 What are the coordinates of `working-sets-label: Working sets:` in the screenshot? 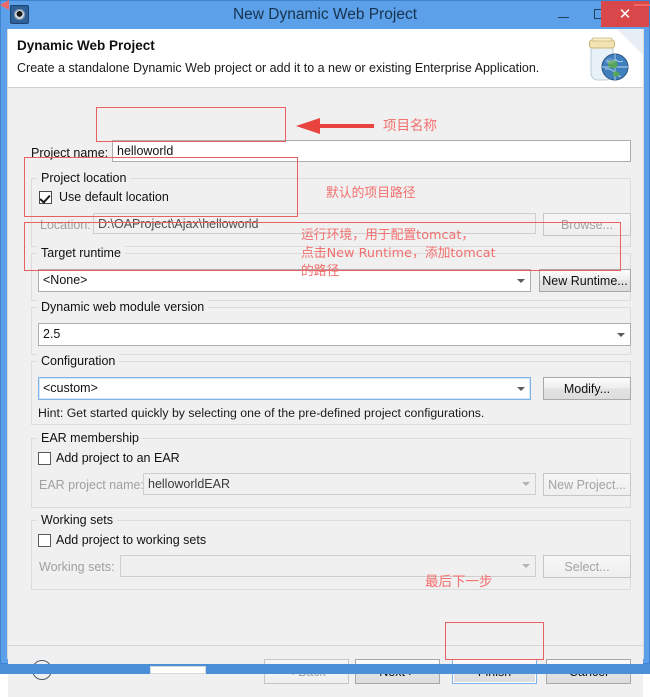 It's located at (77, 567).